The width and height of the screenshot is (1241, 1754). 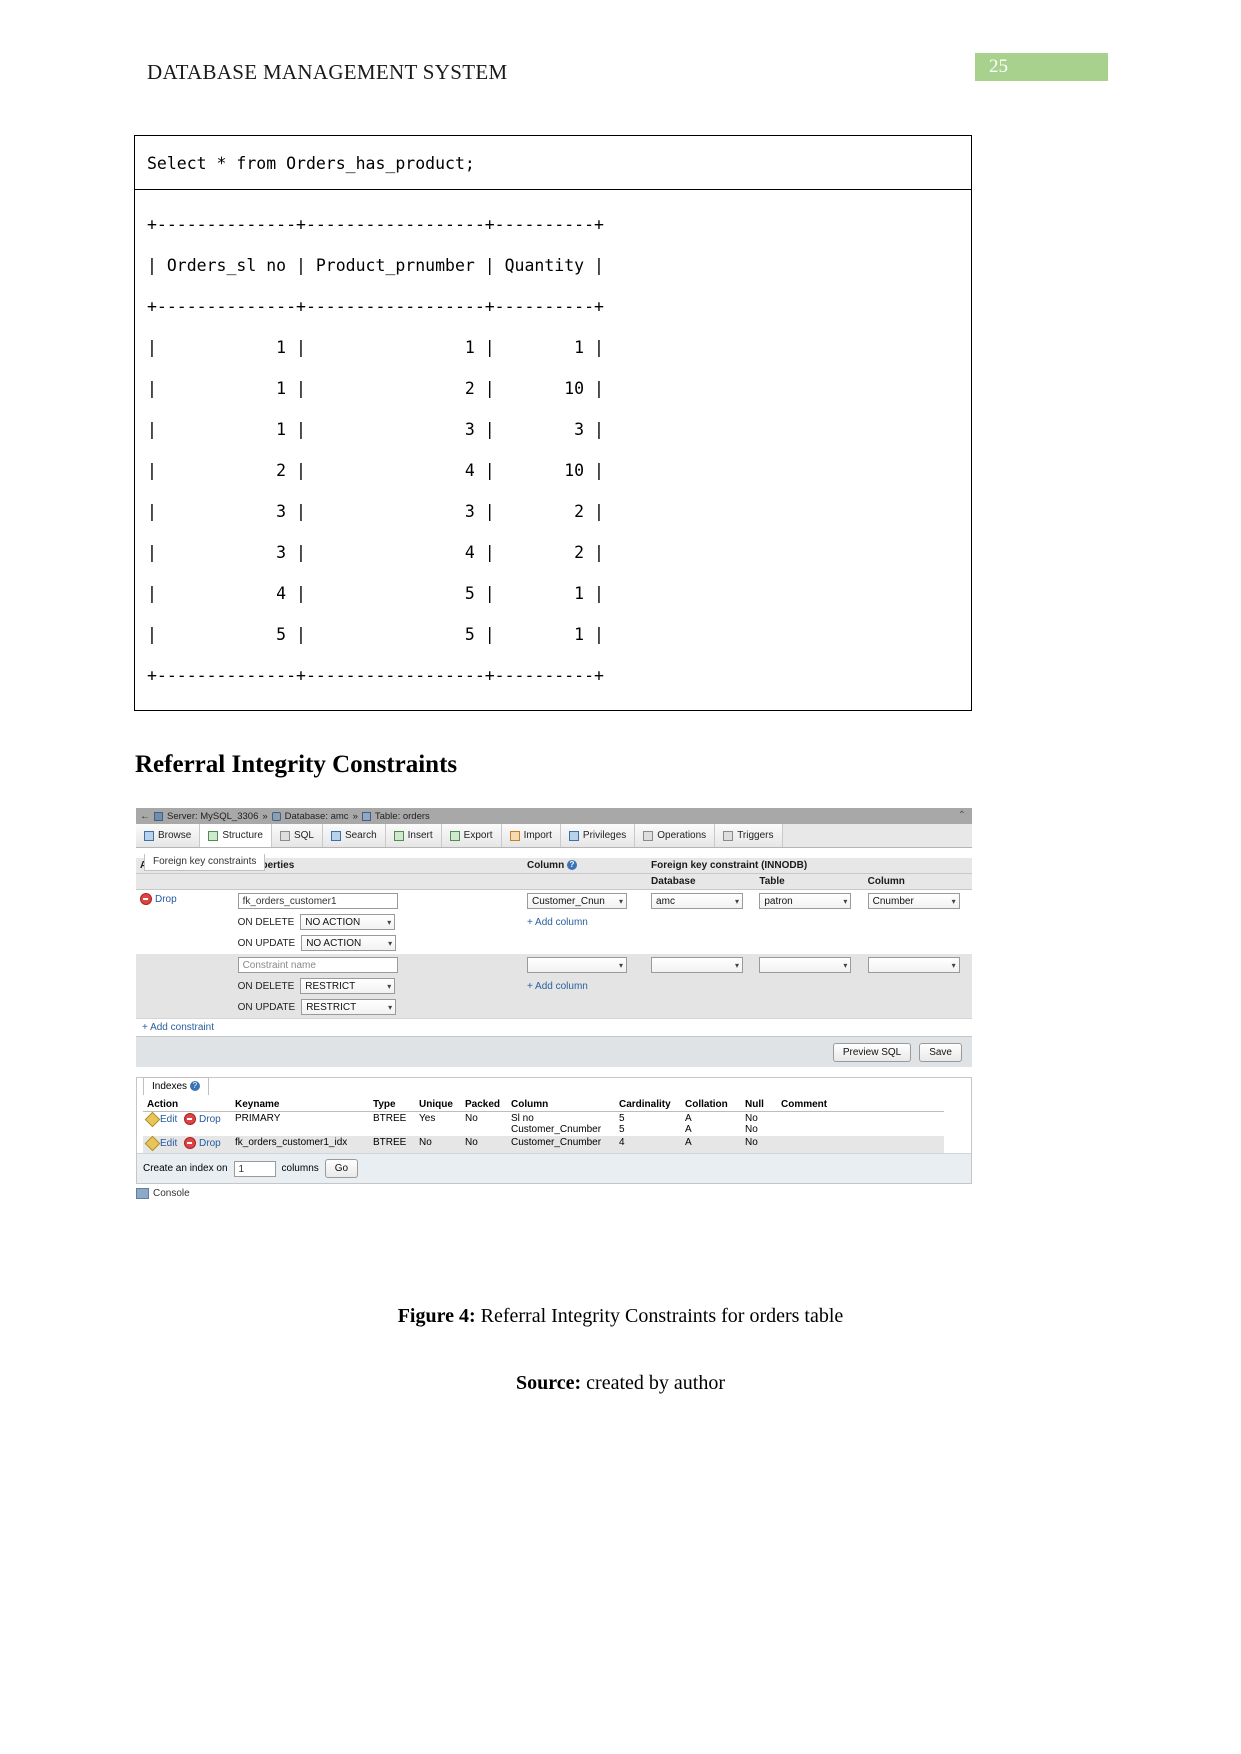 What do you see at coordinates (860, 1144) in the screenshot?
I see `index-row-2-comment` at bounding box center [860, 1144].